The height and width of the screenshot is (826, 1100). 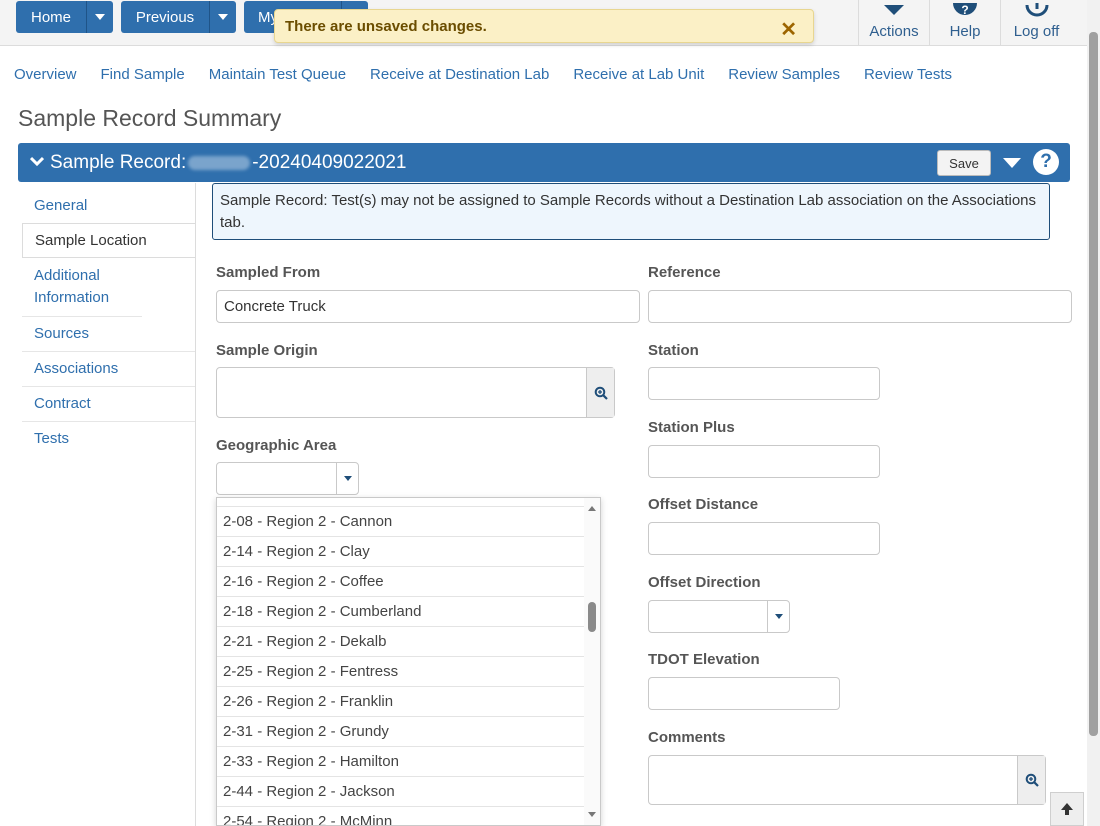 I want to click on nav-find-sample: Find Sample, so click(x=143, y=74).